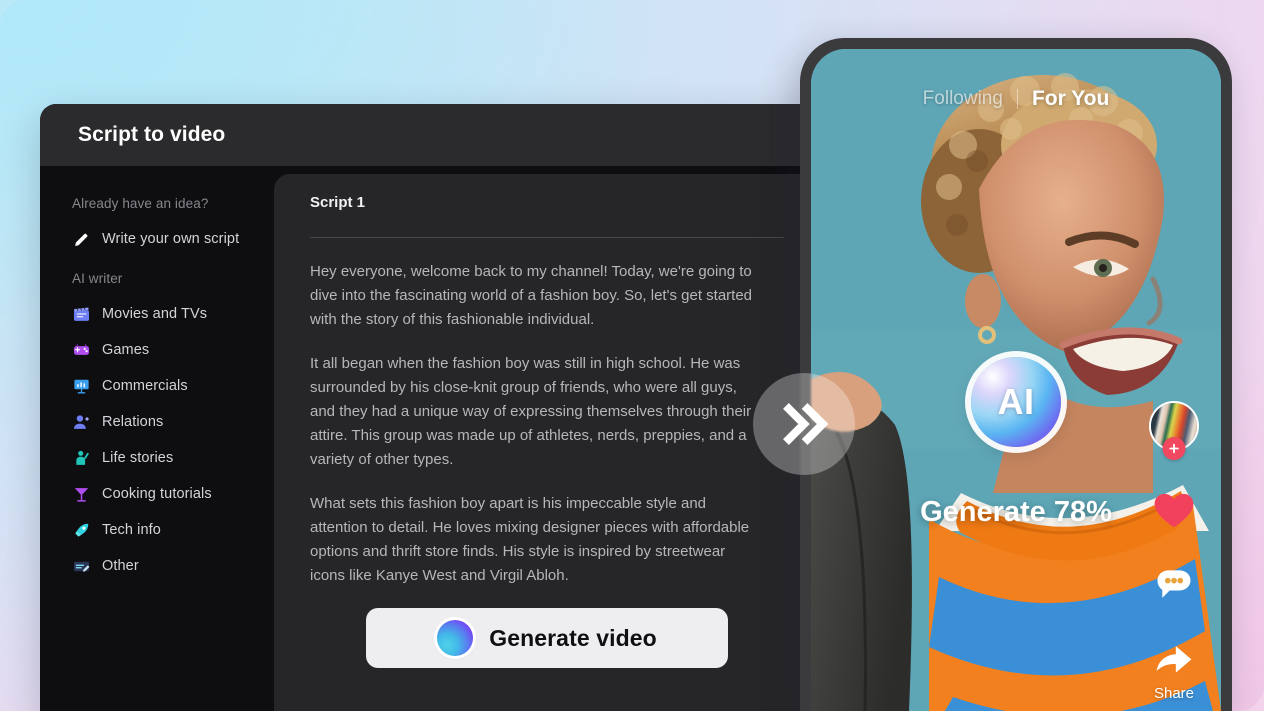 The image size is (1264, 711). I want to click on double-chevron-right-icon, so click(806, 424).